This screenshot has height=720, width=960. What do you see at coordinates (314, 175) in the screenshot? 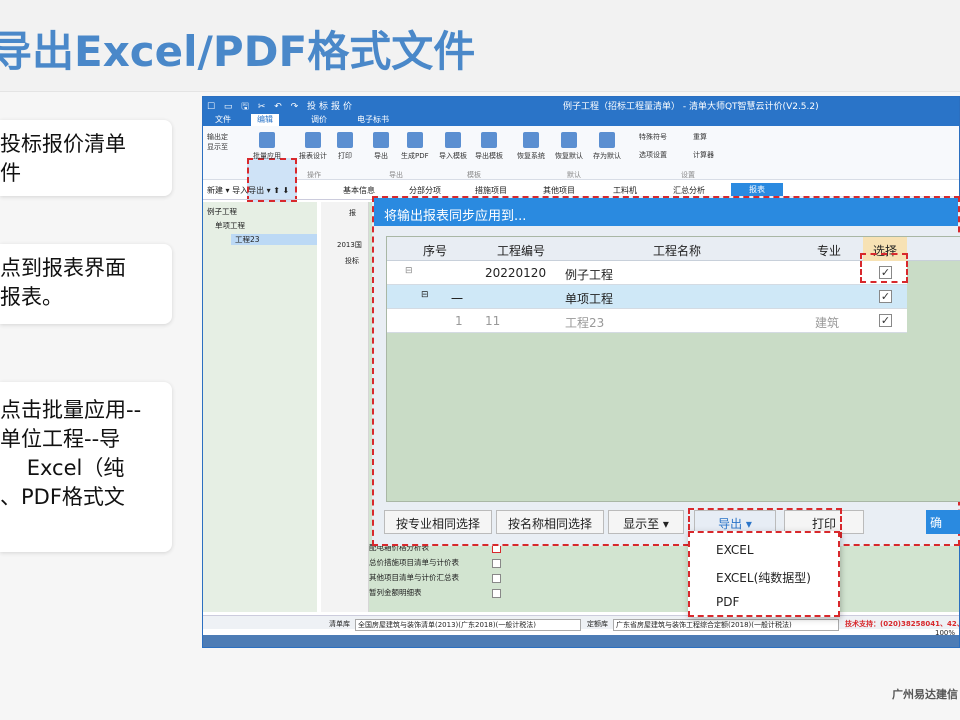
I see `ribbon-group-label: 操作` at bounding box center [314, 175].